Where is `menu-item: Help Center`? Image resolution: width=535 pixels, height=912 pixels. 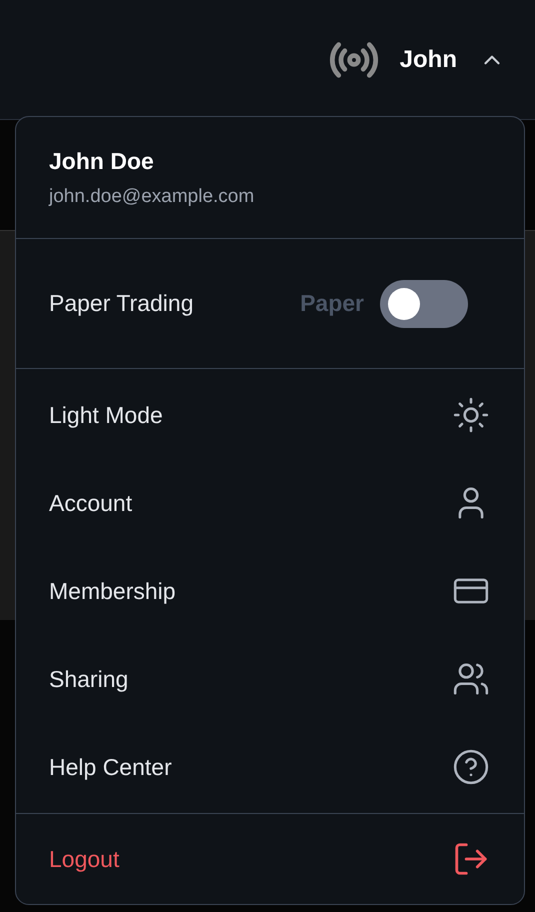
menu-item: Help Center is located at coordinates (270, 767).